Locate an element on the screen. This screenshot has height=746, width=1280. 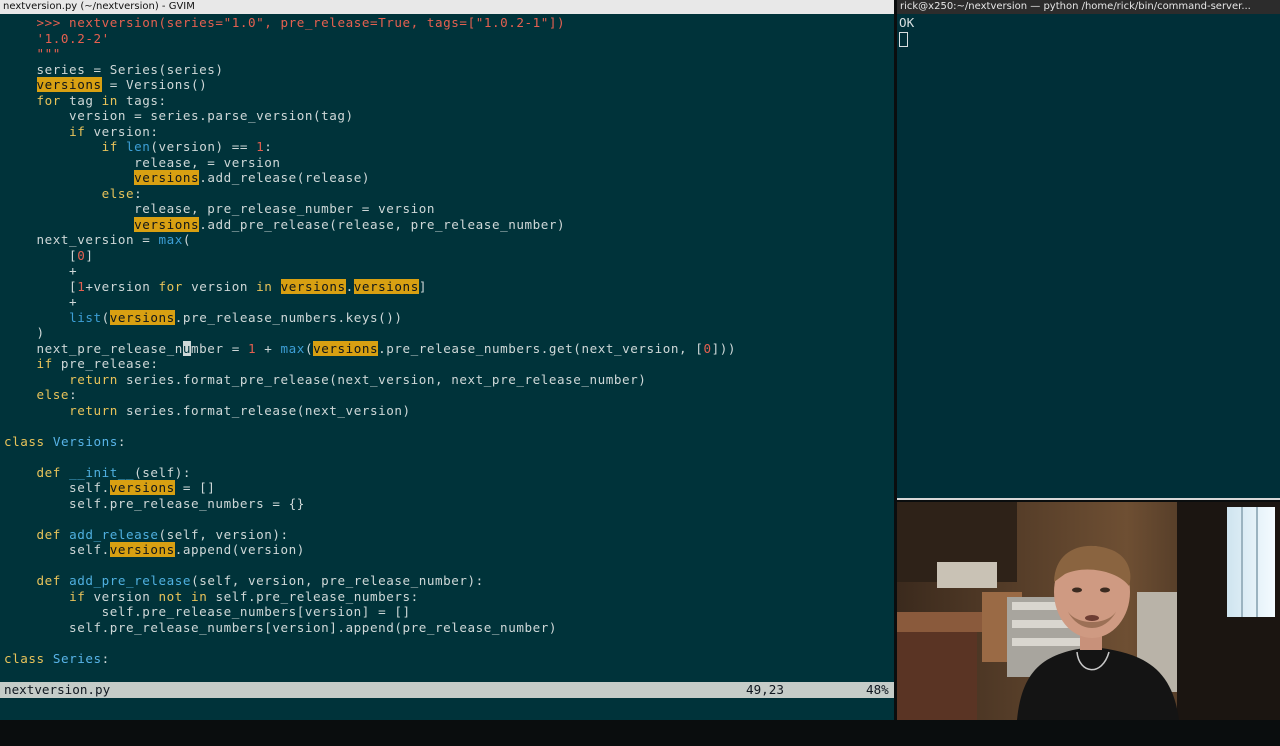
code-line: version = series.parse_version(tag) is located at coordinates (179, 116).